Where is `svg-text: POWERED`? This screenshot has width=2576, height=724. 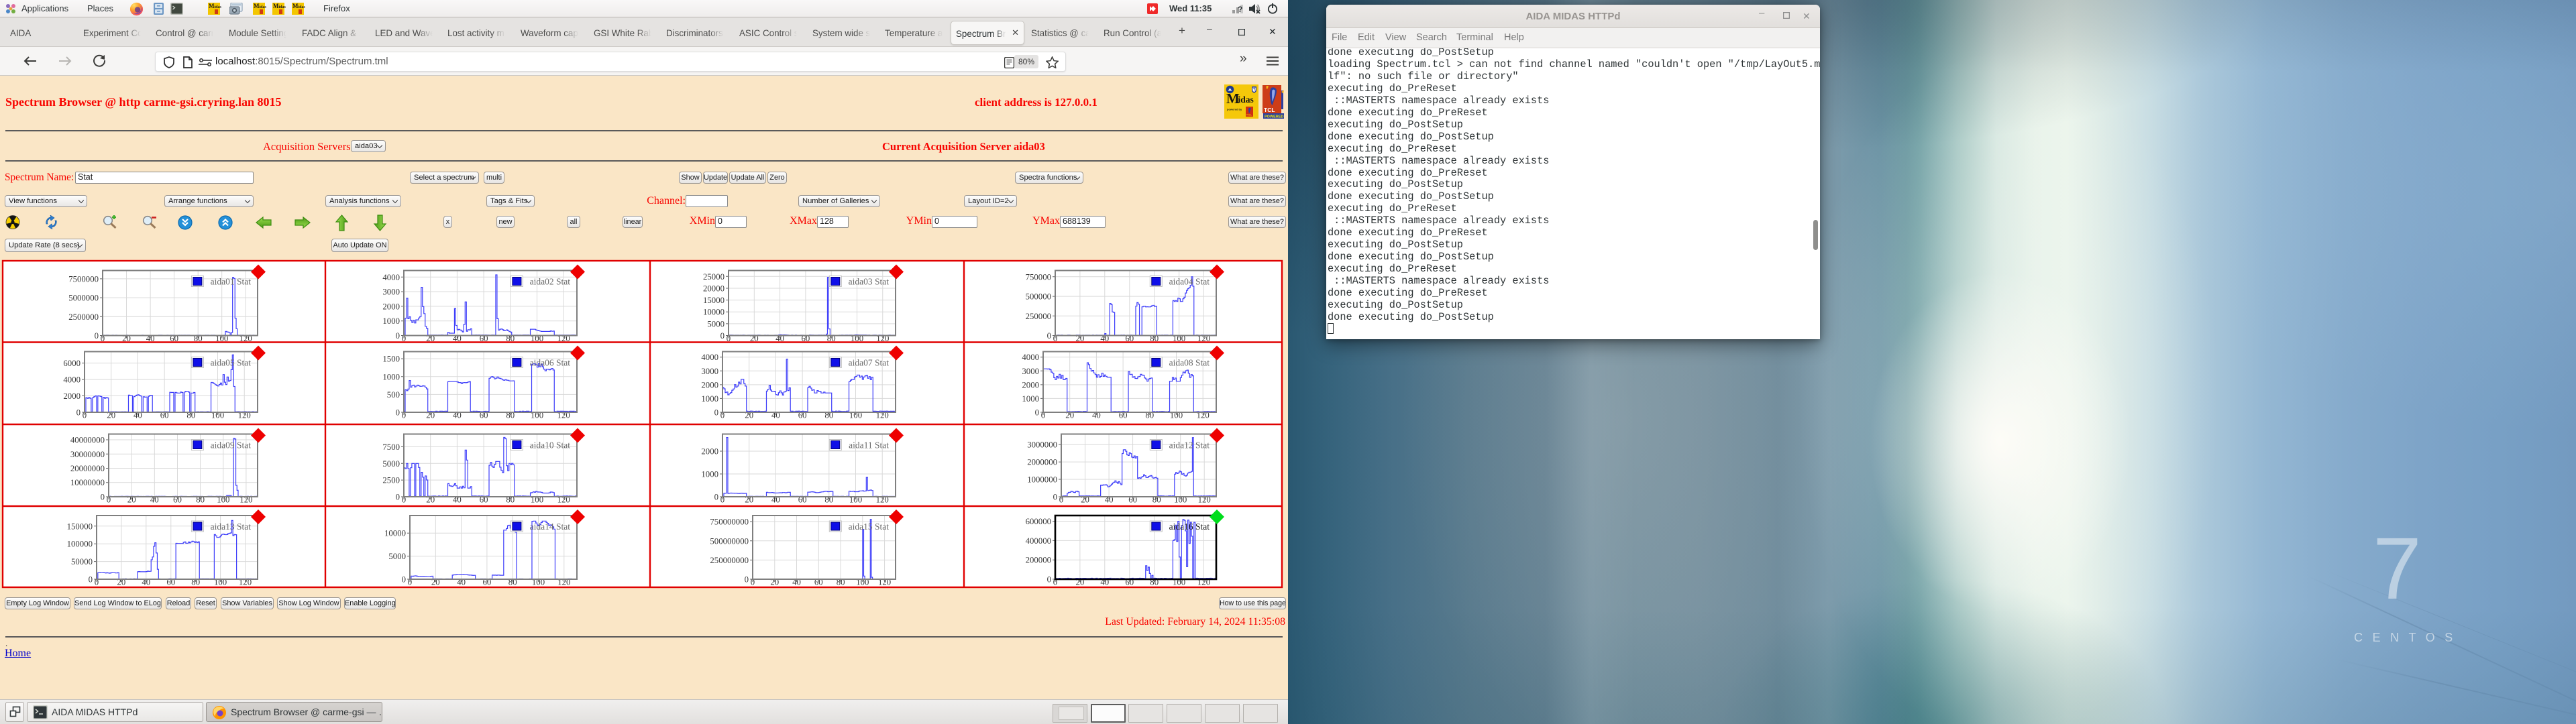 svg-text: POWERED is located at coordinates (1274, 117).